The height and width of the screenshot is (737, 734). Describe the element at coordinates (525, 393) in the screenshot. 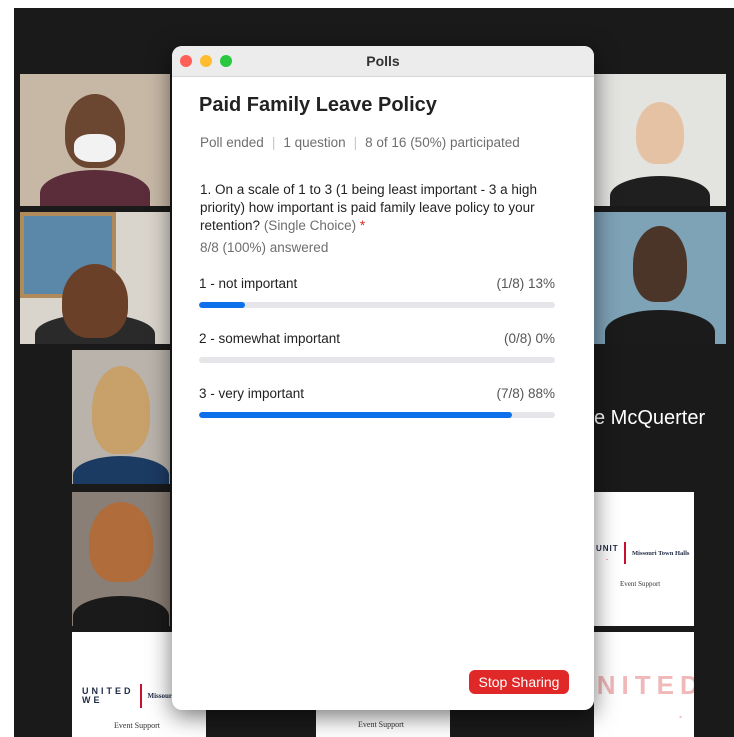

I see `option-result: (7/8) 88%` at that location.